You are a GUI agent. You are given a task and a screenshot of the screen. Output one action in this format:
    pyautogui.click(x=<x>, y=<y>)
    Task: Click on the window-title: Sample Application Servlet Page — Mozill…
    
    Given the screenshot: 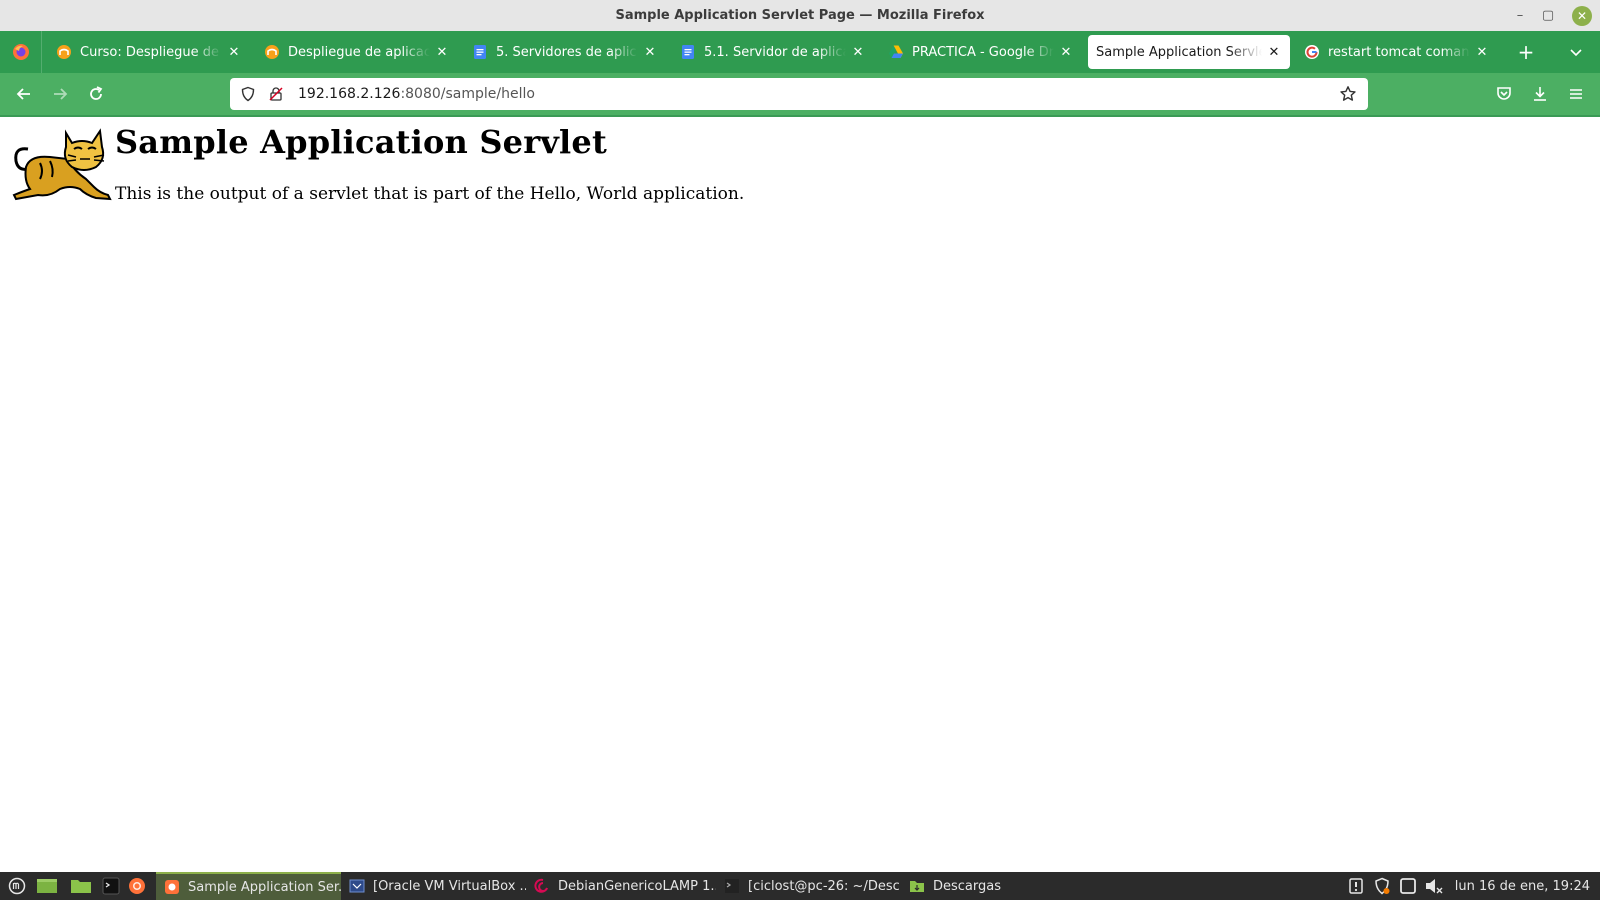 What is the action you would take?
    pyautogui.click(x=800, y=15)
    